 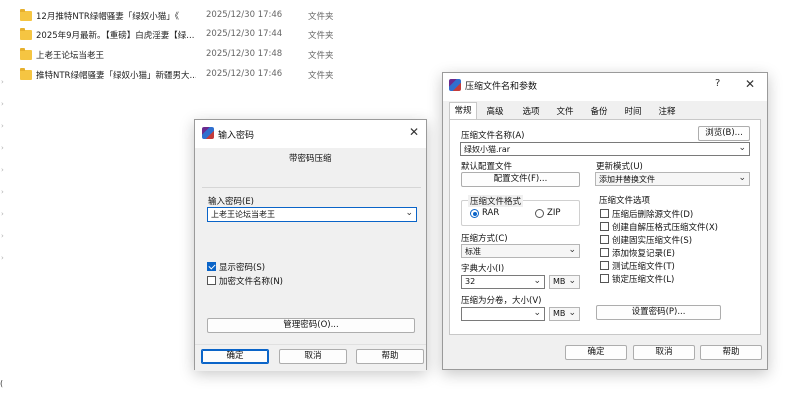 What do you see at coordinates (310, 159) in the screenshot?
I see `dialog-subtitle: 带密码压缩` at bounding box center [310, 159].